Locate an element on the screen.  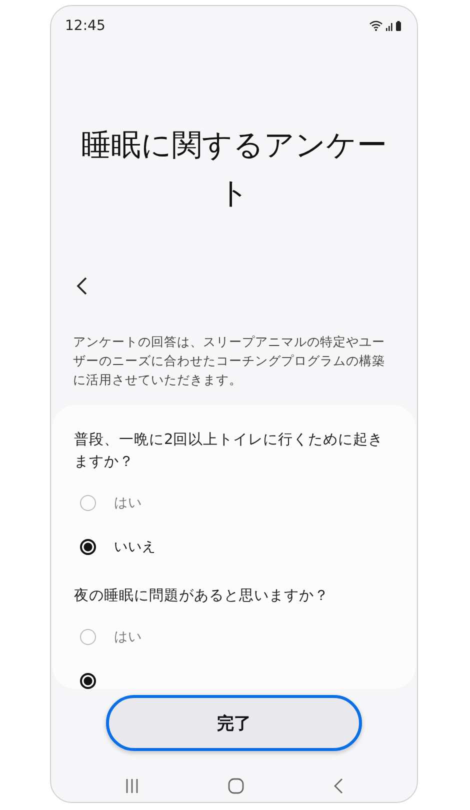
status-time: 12:45 is located at coordinates (85, 26).